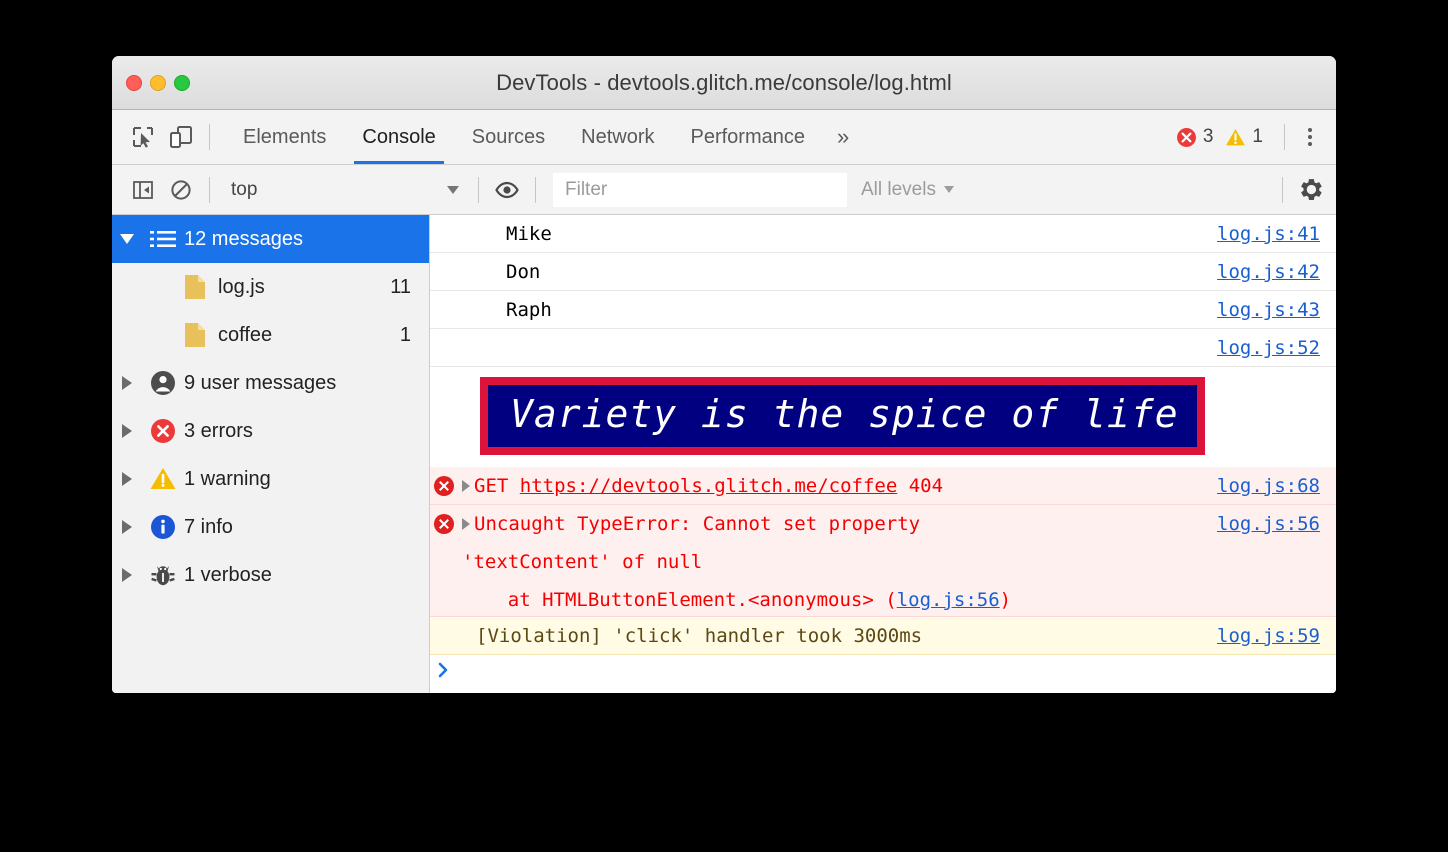 The image size is (1448, 852). I want to click on error-line-3-prefix: at HTMLButtonElement.<anonymous> (, so click(702, 599).